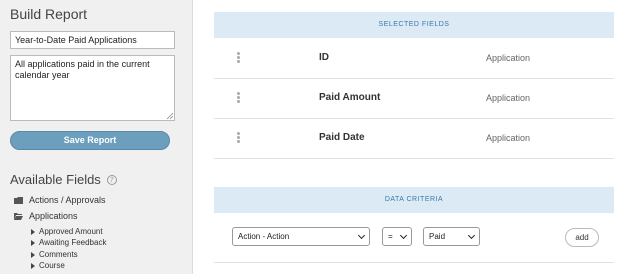 This screenshot has height=274, width=625. Describe the element at coordinates (414, 99) in the screenshot. I see `selected-field-row: Paid Amount Application` at that location.